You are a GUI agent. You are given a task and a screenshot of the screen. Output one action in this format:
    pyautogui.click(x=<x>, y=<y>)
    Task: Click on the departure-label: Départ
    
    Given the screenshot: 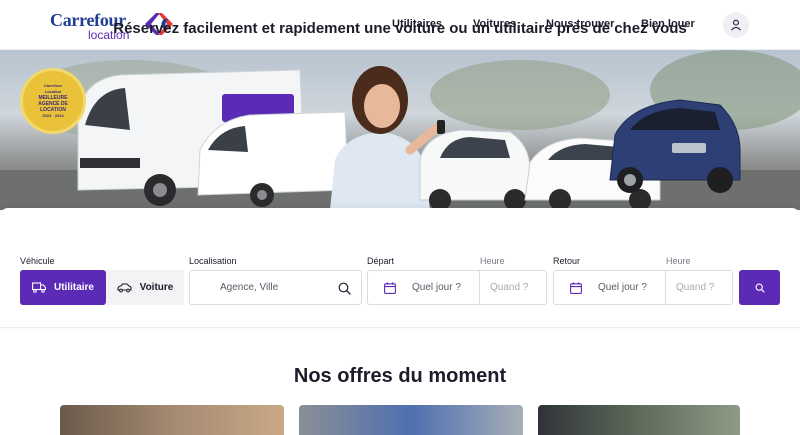 What is the action you would take?
    pyautogui.click(x=381, y=261)
    